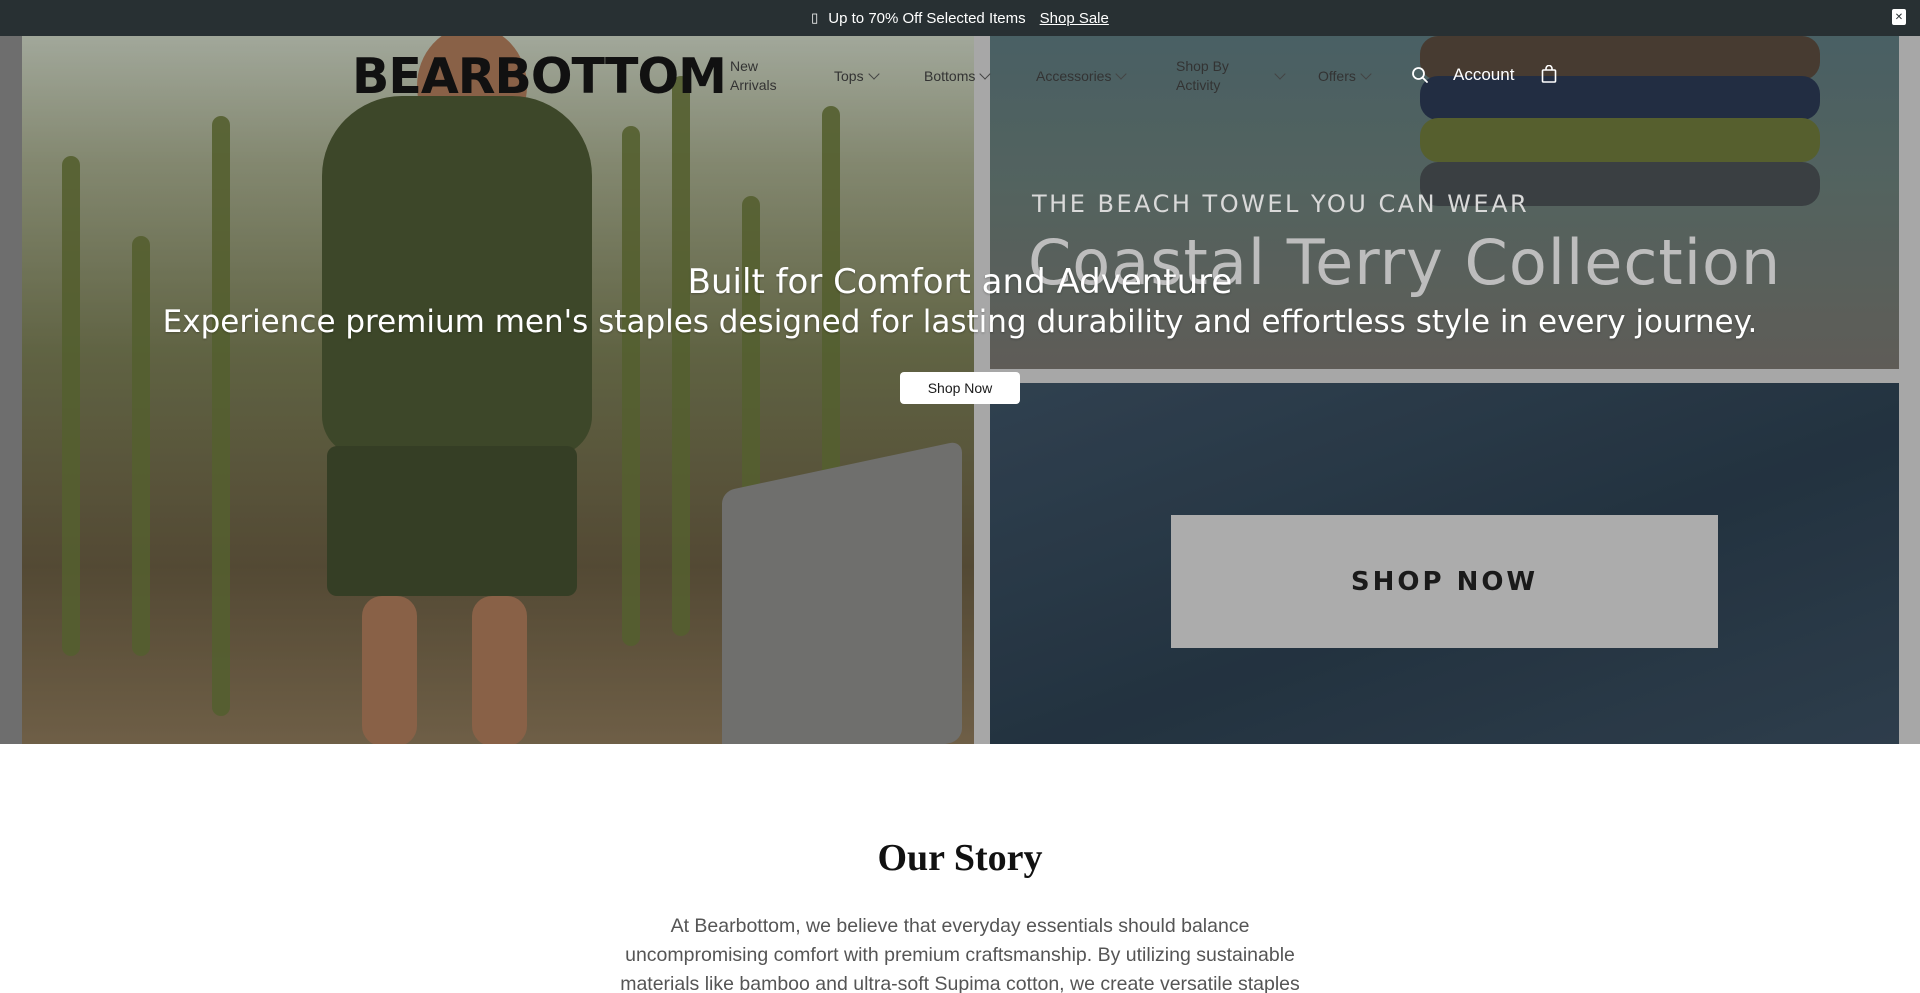 This screenshot has height=993, width=1920. I want to click on nav-item-accessories: Accessories, so click(1106, 76).